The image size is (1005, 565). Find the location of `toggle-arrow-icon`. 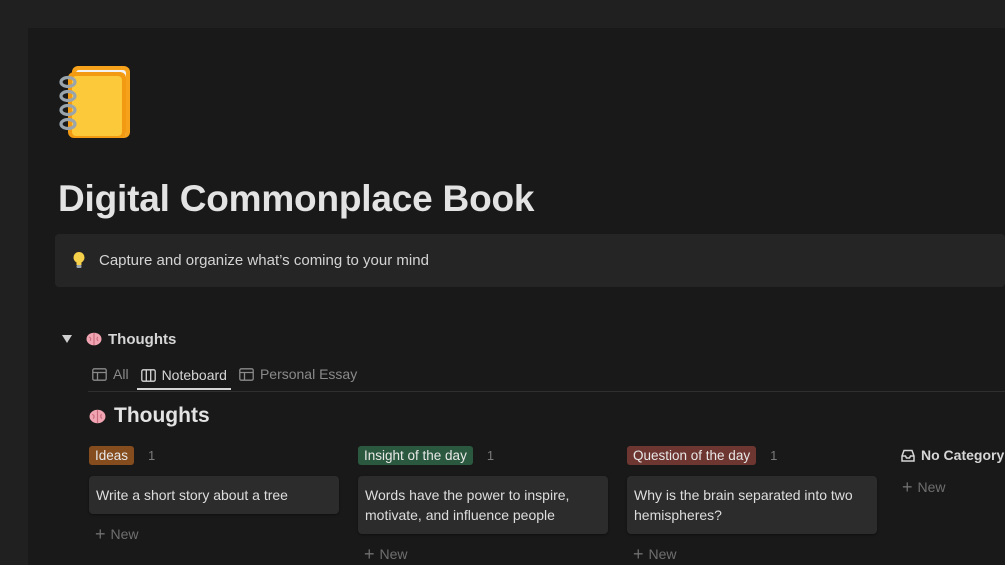

toggle-arrow-icon is located at coordinates (67, 339).